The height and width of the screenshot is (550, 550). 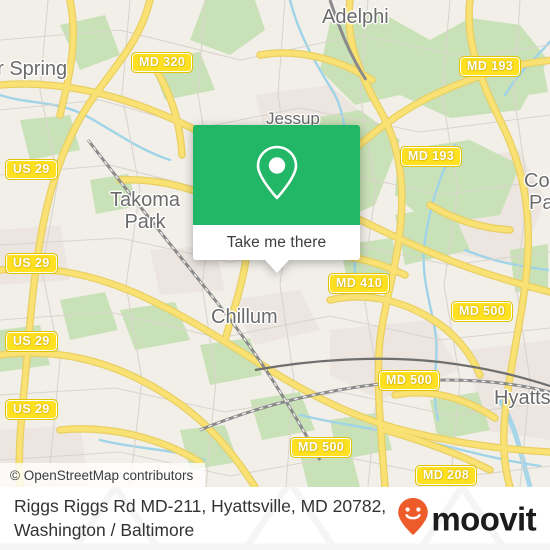 I want to click on popup-header, so click(x=276, y=175).